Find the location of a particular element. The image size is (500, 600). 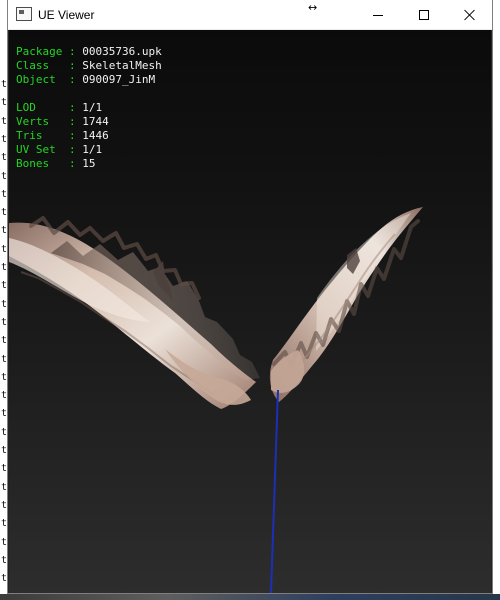

info-row: Class : SkeletalMesh is located at coordinates (89, 66).